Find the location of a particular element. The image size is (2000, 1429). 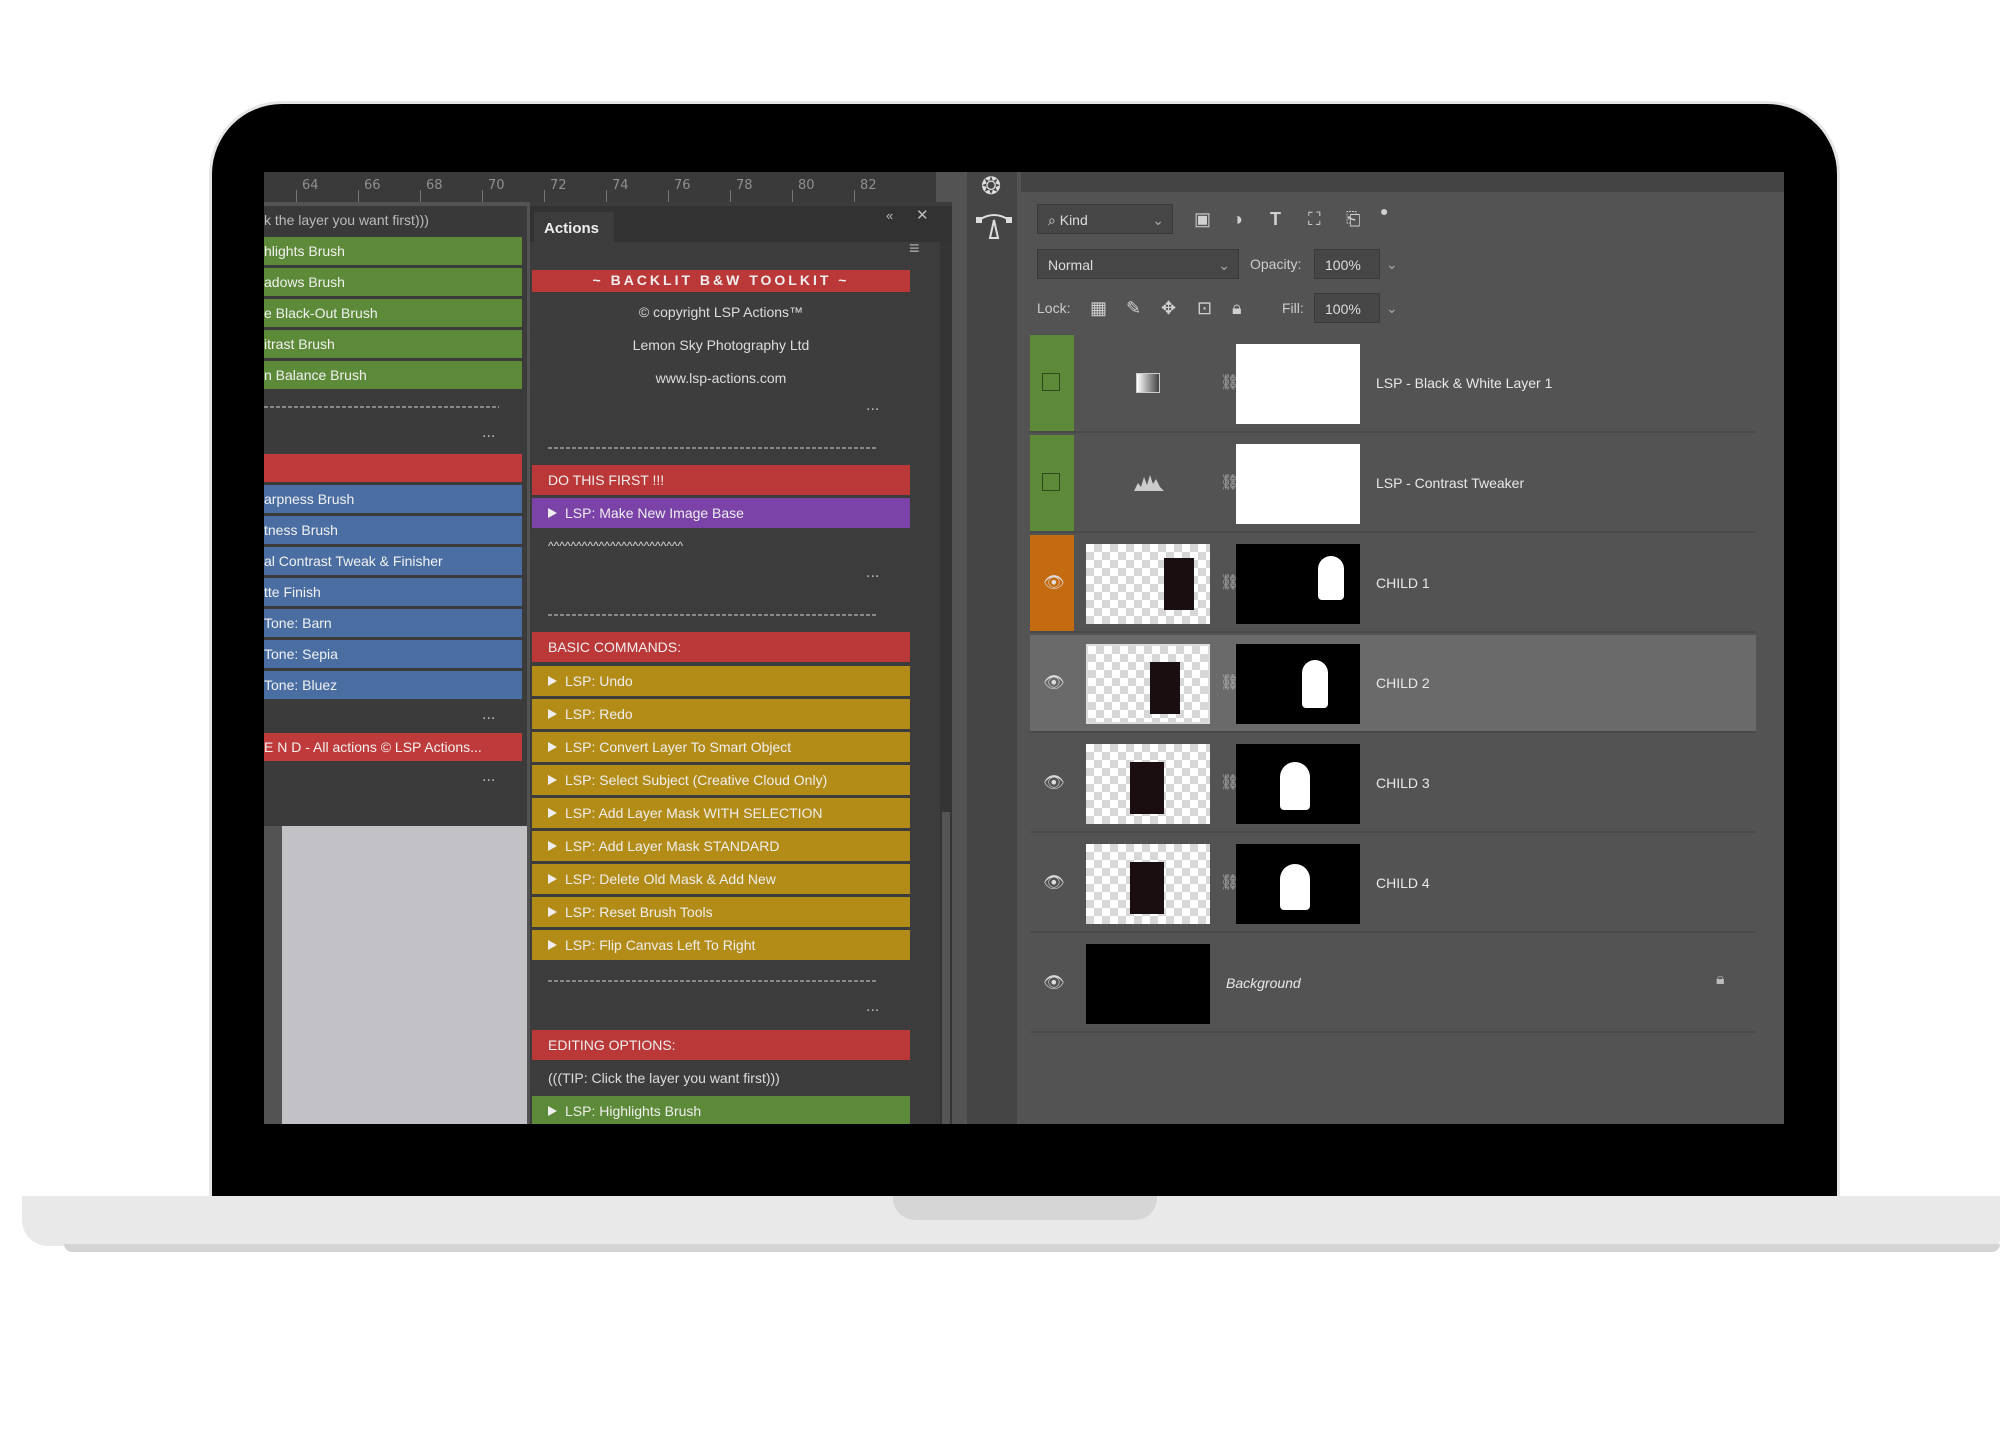

left-action-item: itrast Brush is located at coordinates (393, 344).